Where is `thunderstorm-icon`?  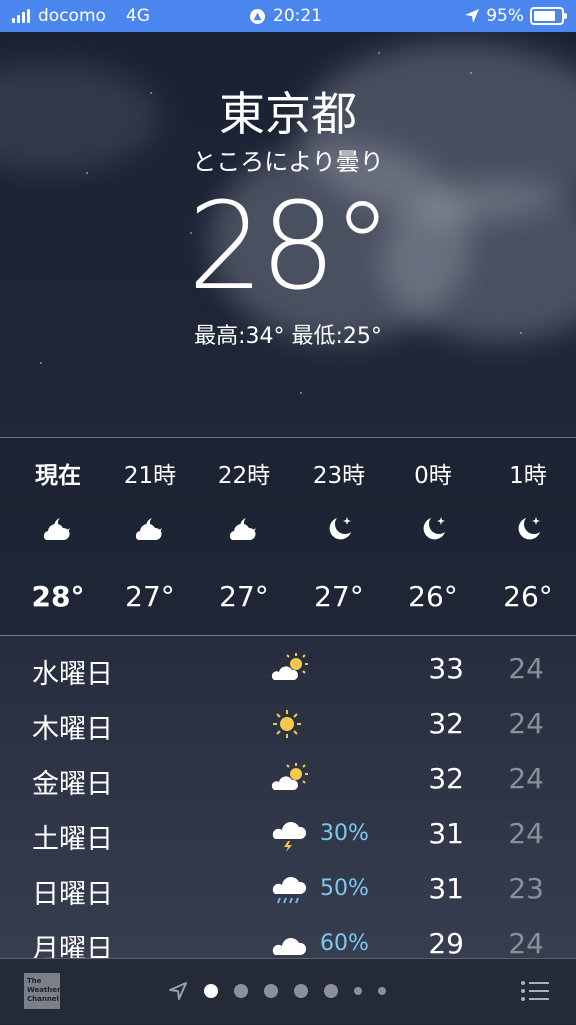 thunderstorm-icon is located at coordinates (289, 837).